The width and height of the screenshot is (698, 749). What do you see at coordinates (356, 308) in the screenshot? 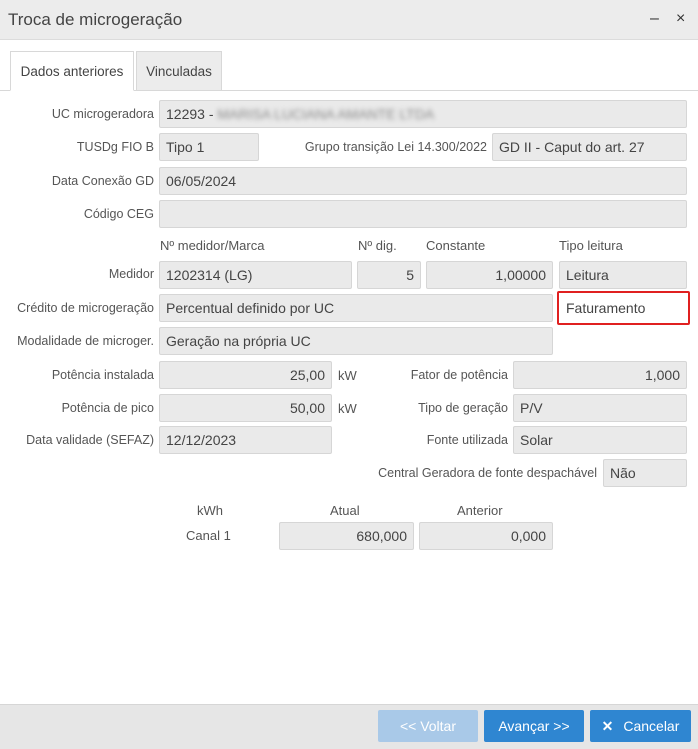
I see `credito-microgeracao-field: Percentual definido por UC` at bounding box center [356, 308].